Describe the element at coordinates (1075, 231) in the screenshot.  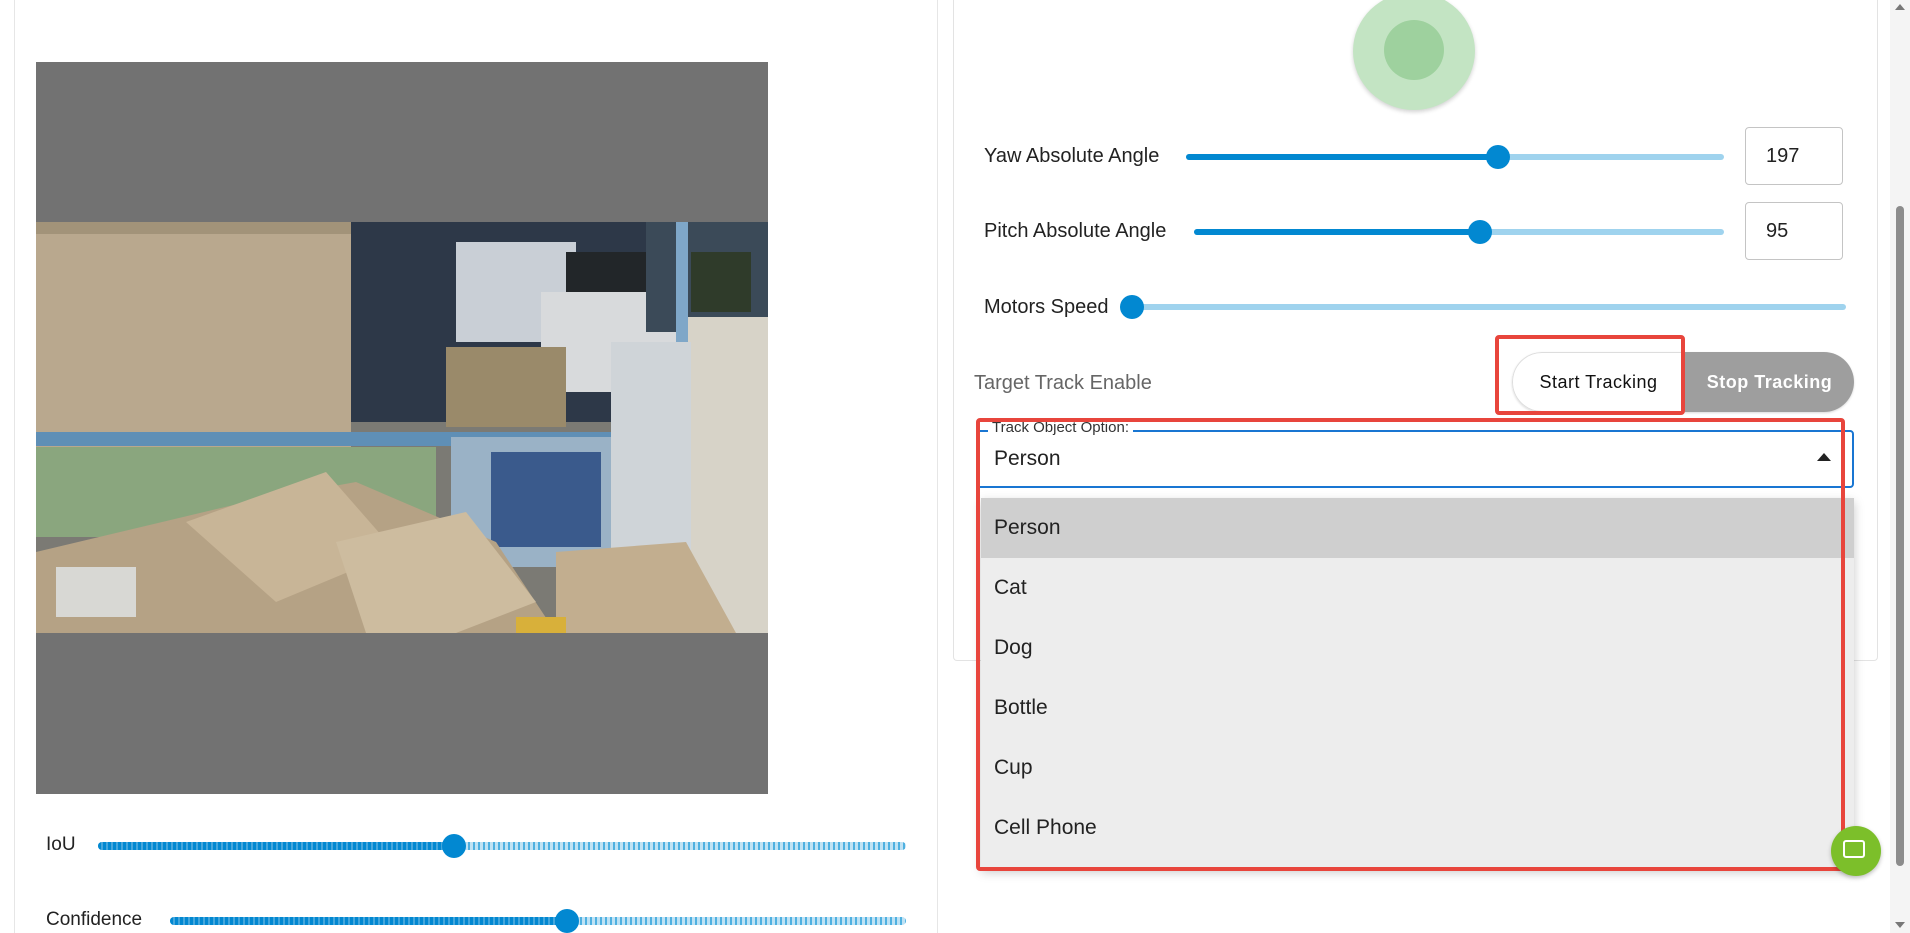
I see `pitch-label: Pitch Absolute Angle` at that location.